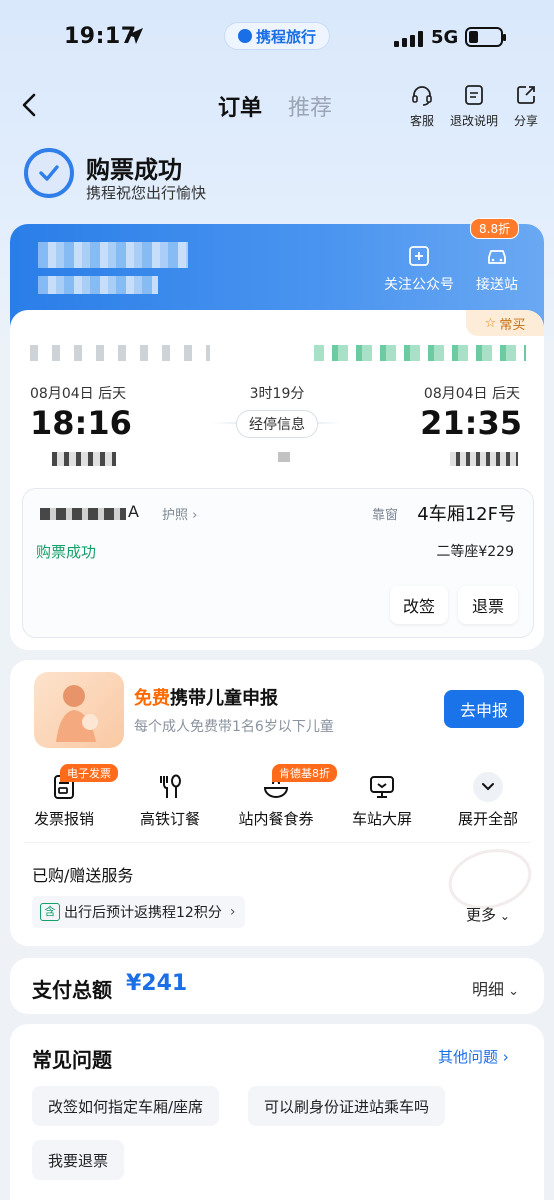  Describe the element at coordinates (146, 193) in the screenshot. I see `success-subtitle: 携程祝您出行愉快` at that location.